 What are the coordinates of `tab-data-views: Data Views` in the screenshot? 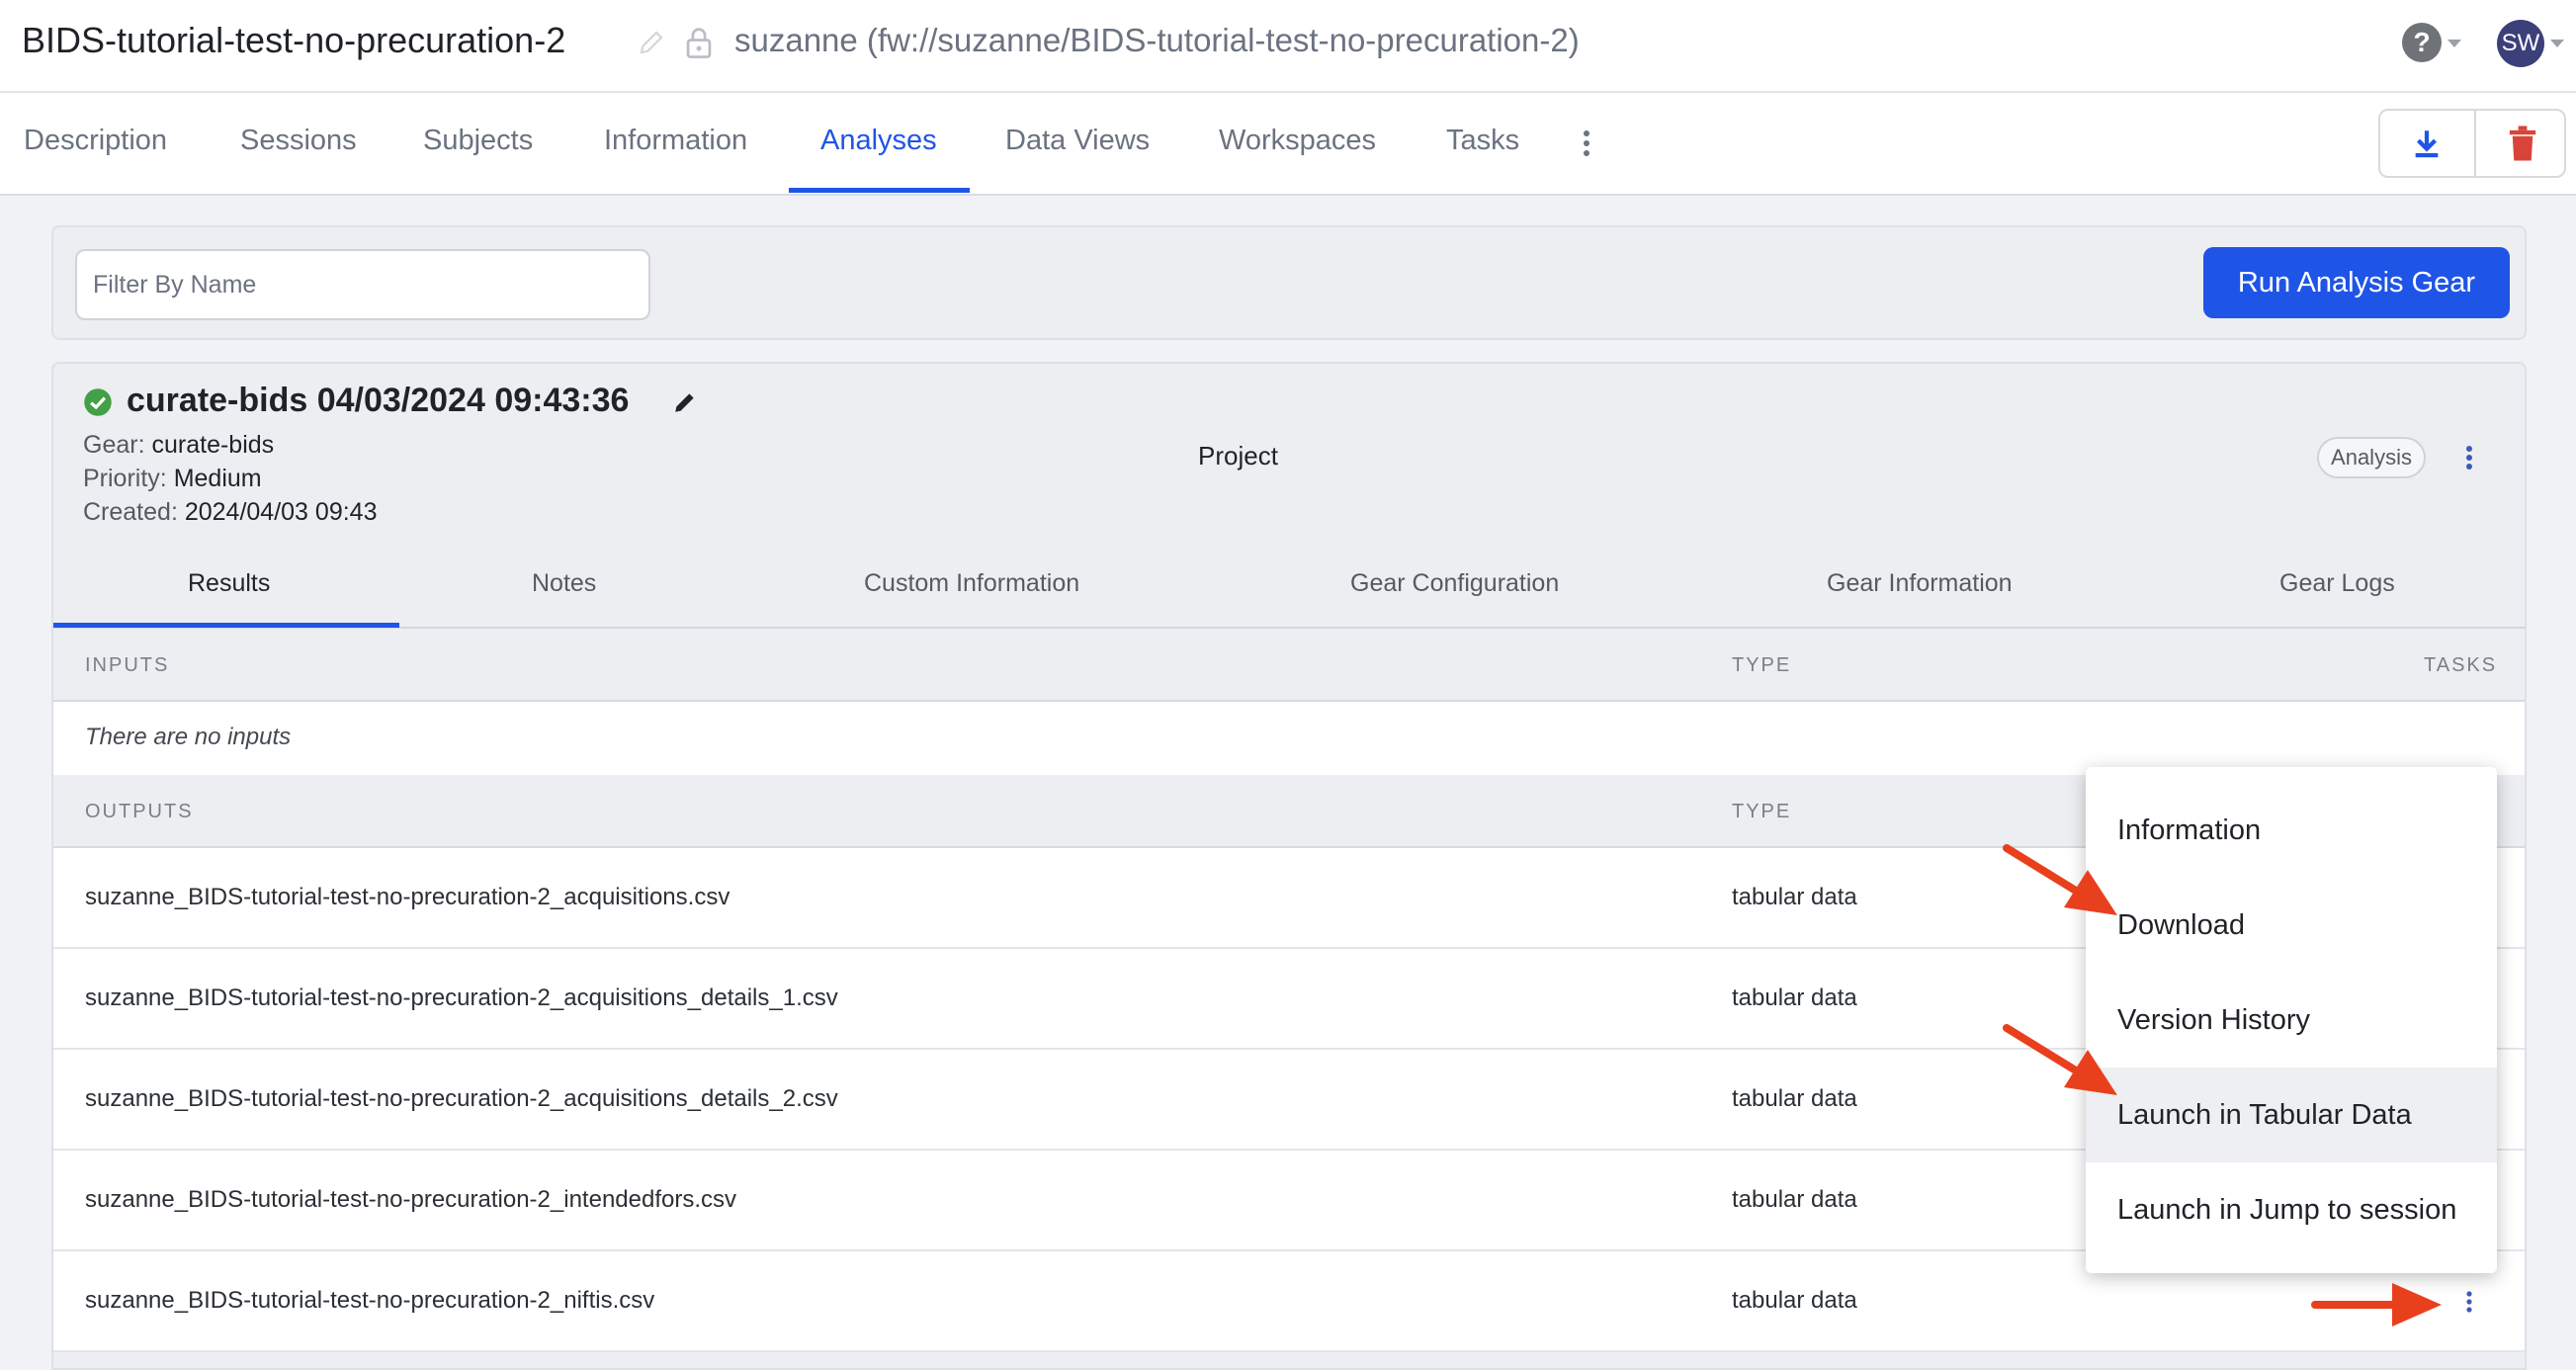 It's located at (1077, 141).